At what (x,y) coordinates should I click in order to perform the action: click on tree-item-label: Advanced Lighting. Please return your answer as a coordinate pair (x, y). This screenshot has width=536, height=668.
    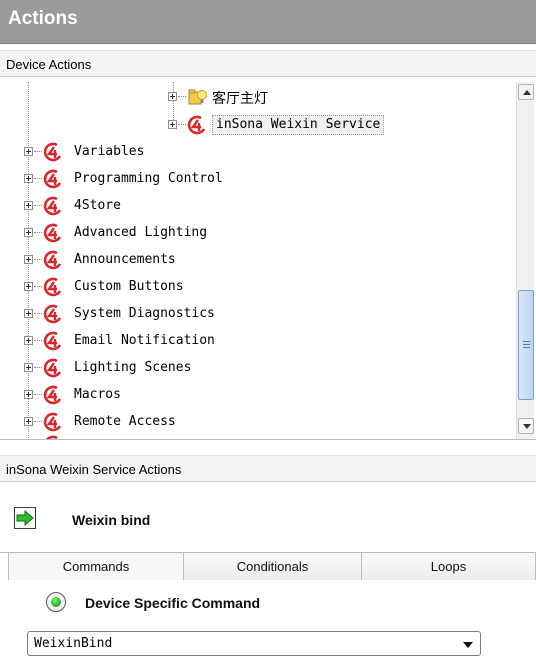
    Looking at the image, I should click on (141, 232).